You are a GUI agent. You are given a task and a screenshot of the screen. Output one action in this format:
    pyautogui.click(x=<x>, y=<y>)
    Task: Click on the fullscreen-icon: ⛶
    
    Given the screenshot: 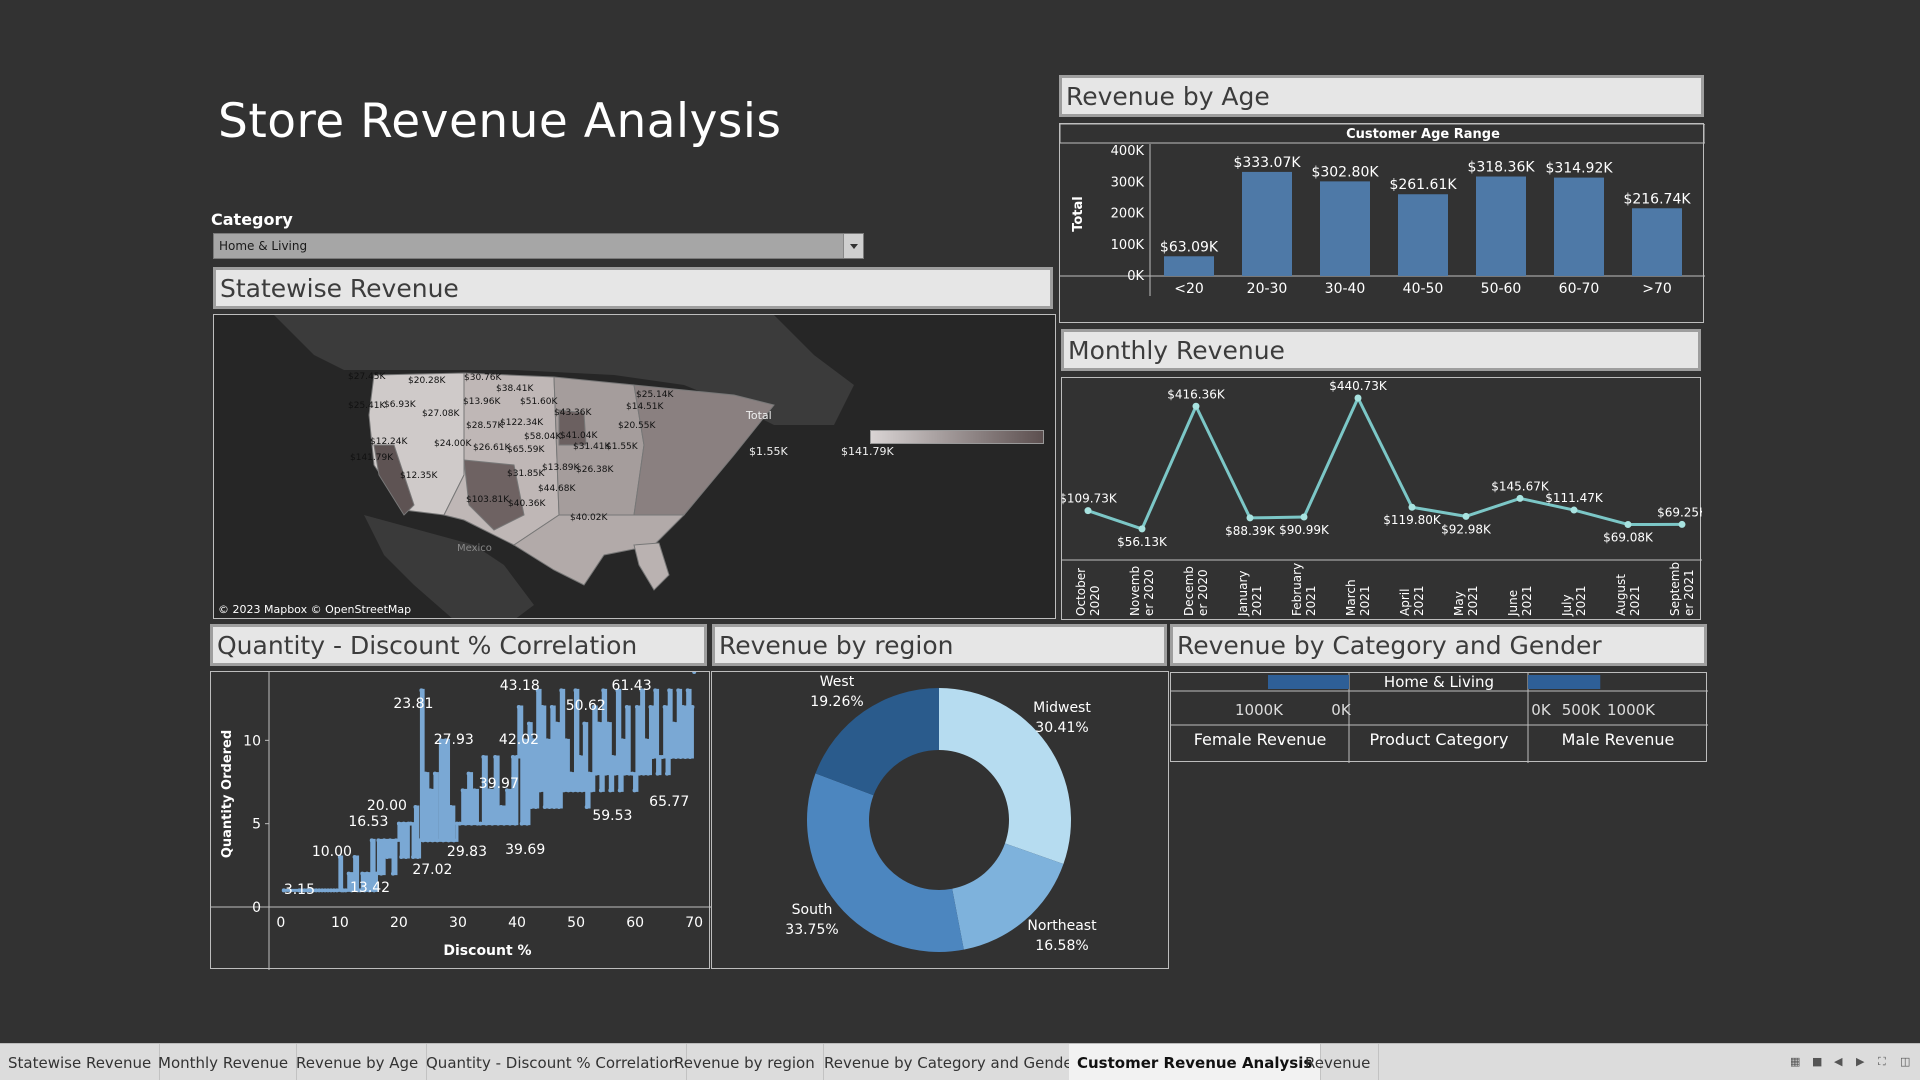 What is the action you would take?
    pyautogui.click(x=1884, y=1062)
    